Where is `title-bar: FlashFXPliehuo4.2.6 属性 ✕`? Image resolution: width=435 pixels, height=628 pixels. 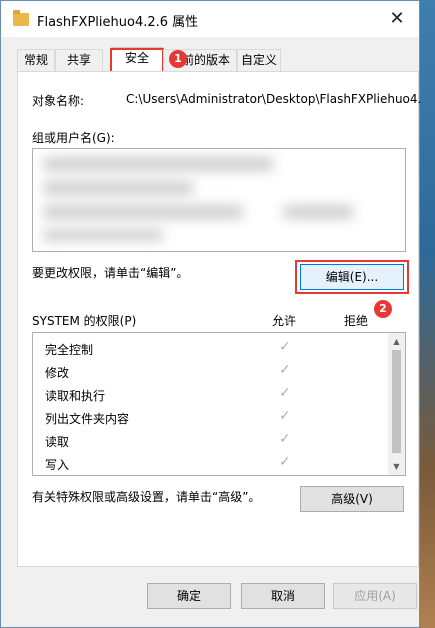 title-bar: FlashFXPliehuo4.2.6 属性 ✕ is located at coordinates (210, 19).